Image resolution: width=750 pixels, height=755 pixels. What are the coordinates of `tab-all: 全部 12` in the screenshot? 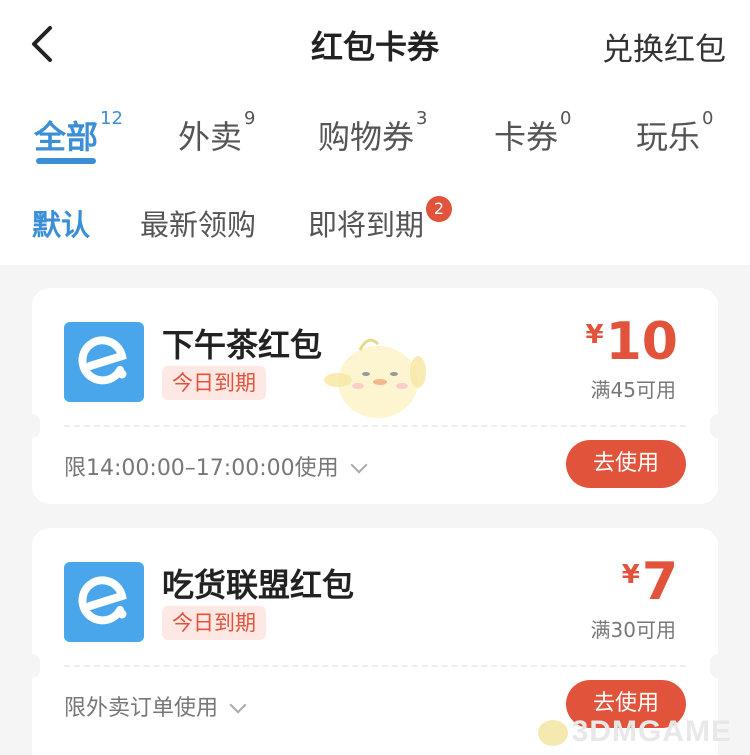 It's located at (78, 133).